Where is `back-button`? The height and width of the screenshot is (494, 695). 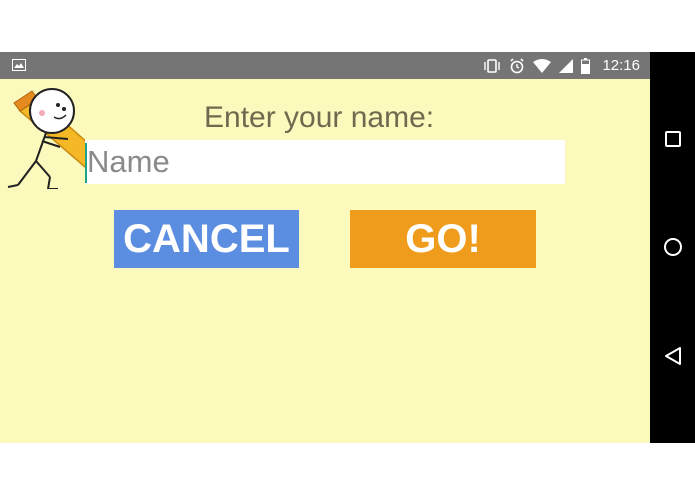 back-button is located at coordinates (672, 356).